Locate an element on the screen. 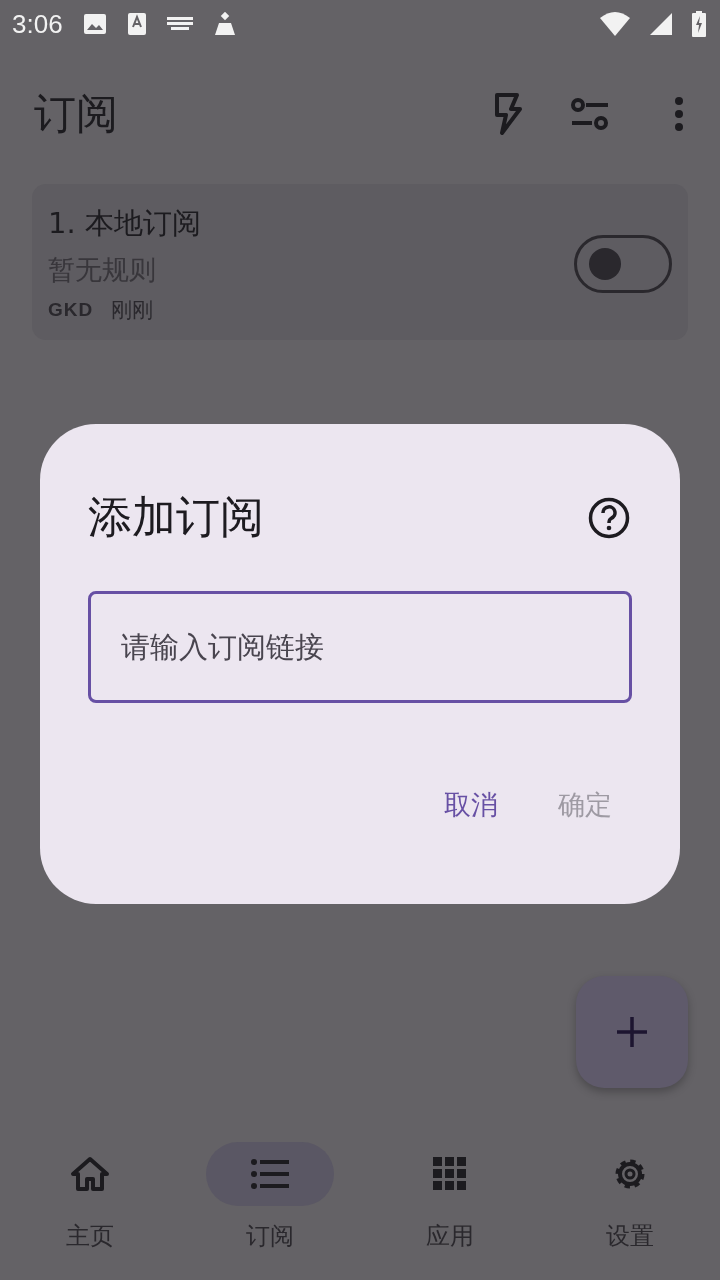 The image size is (720, 1280). grid-icon is located at coordinates (450, 1174).